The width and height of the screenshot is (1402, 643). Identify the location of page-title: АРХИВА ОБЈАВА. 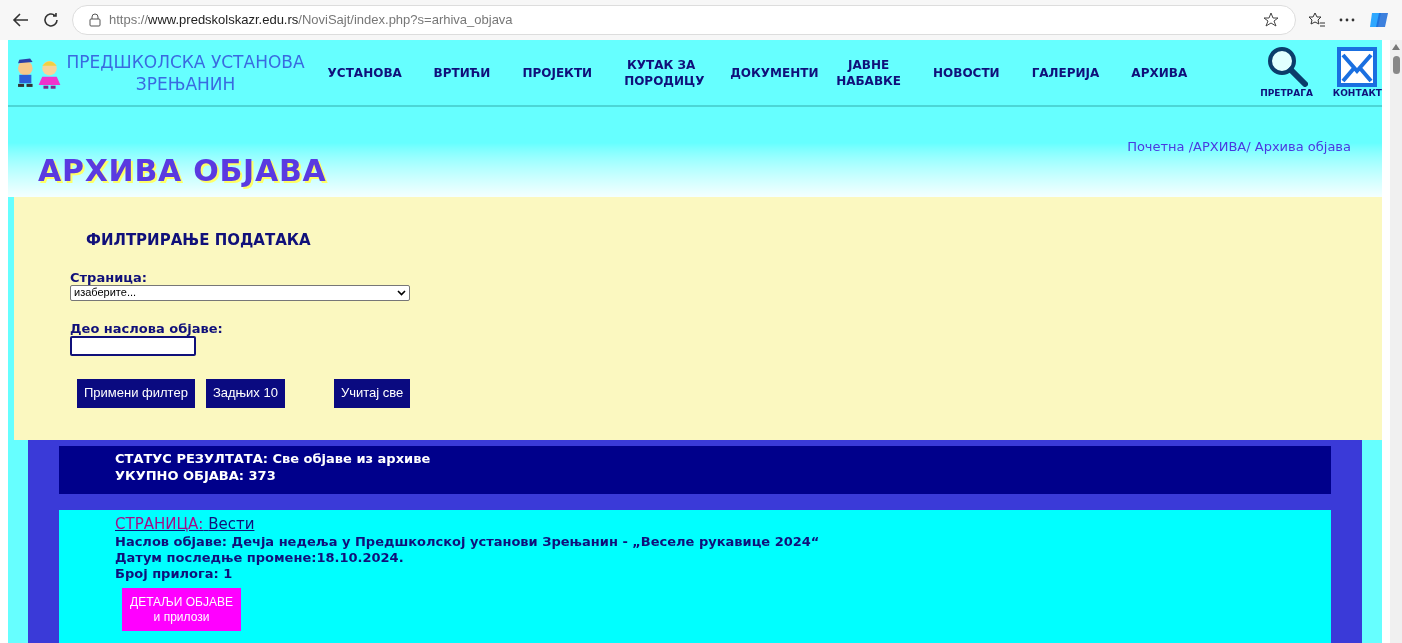
(182, 171).